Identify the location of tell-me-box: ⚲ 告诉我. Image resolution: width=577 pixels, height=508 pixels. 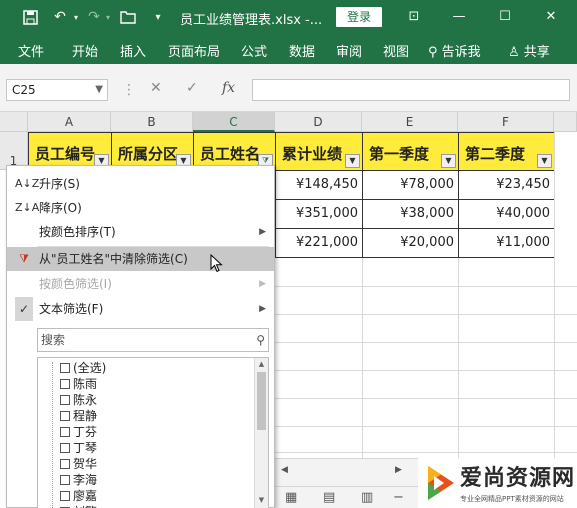
(454, 50).